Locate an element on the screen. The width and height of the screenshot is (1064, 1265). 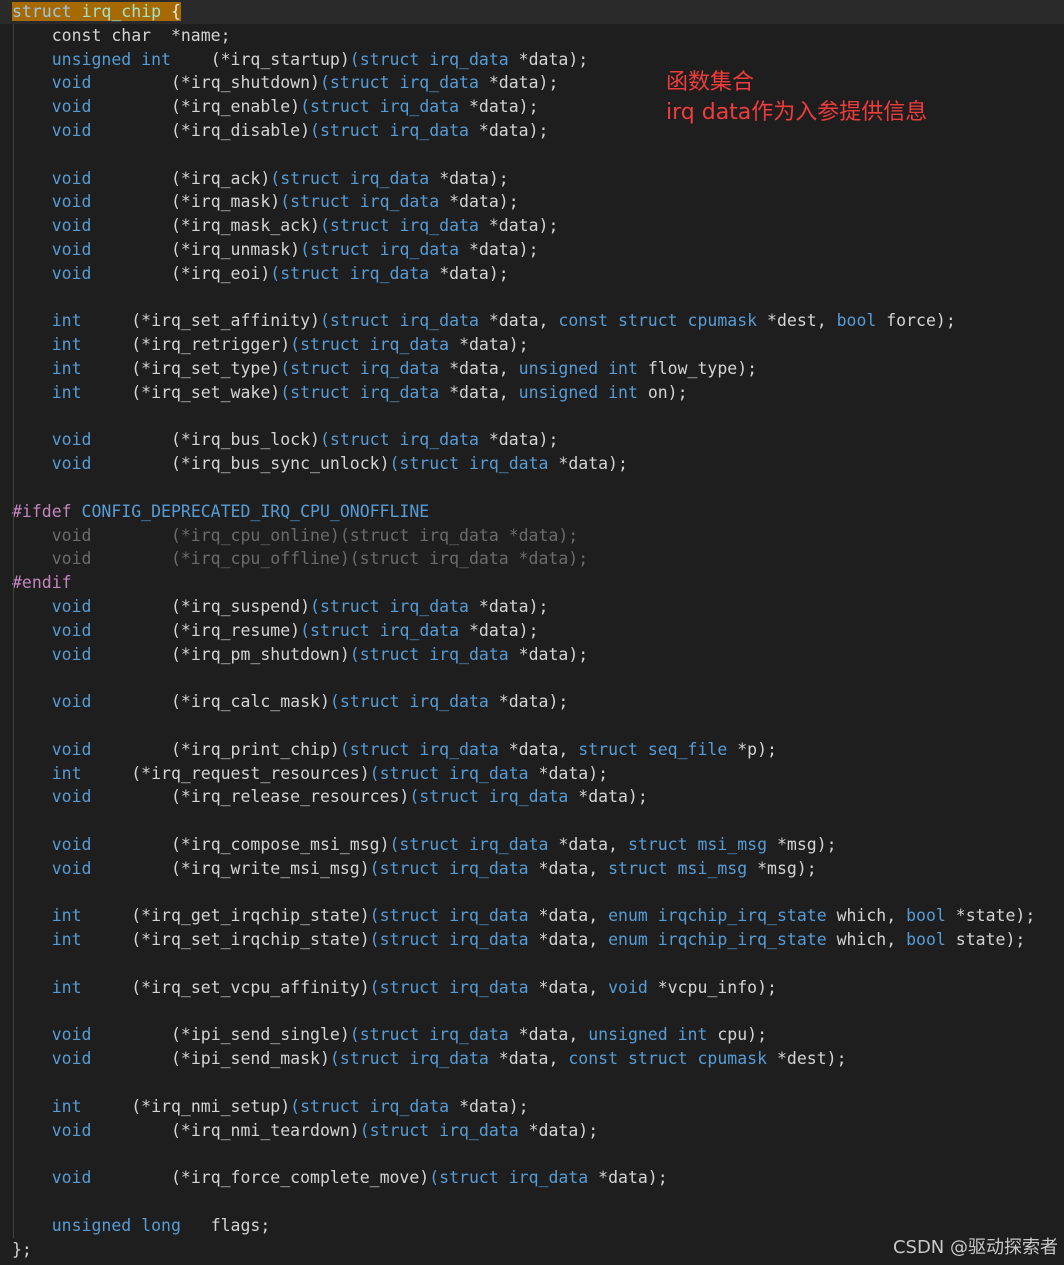
code-line: }; is located at coordinates (16, 1250).